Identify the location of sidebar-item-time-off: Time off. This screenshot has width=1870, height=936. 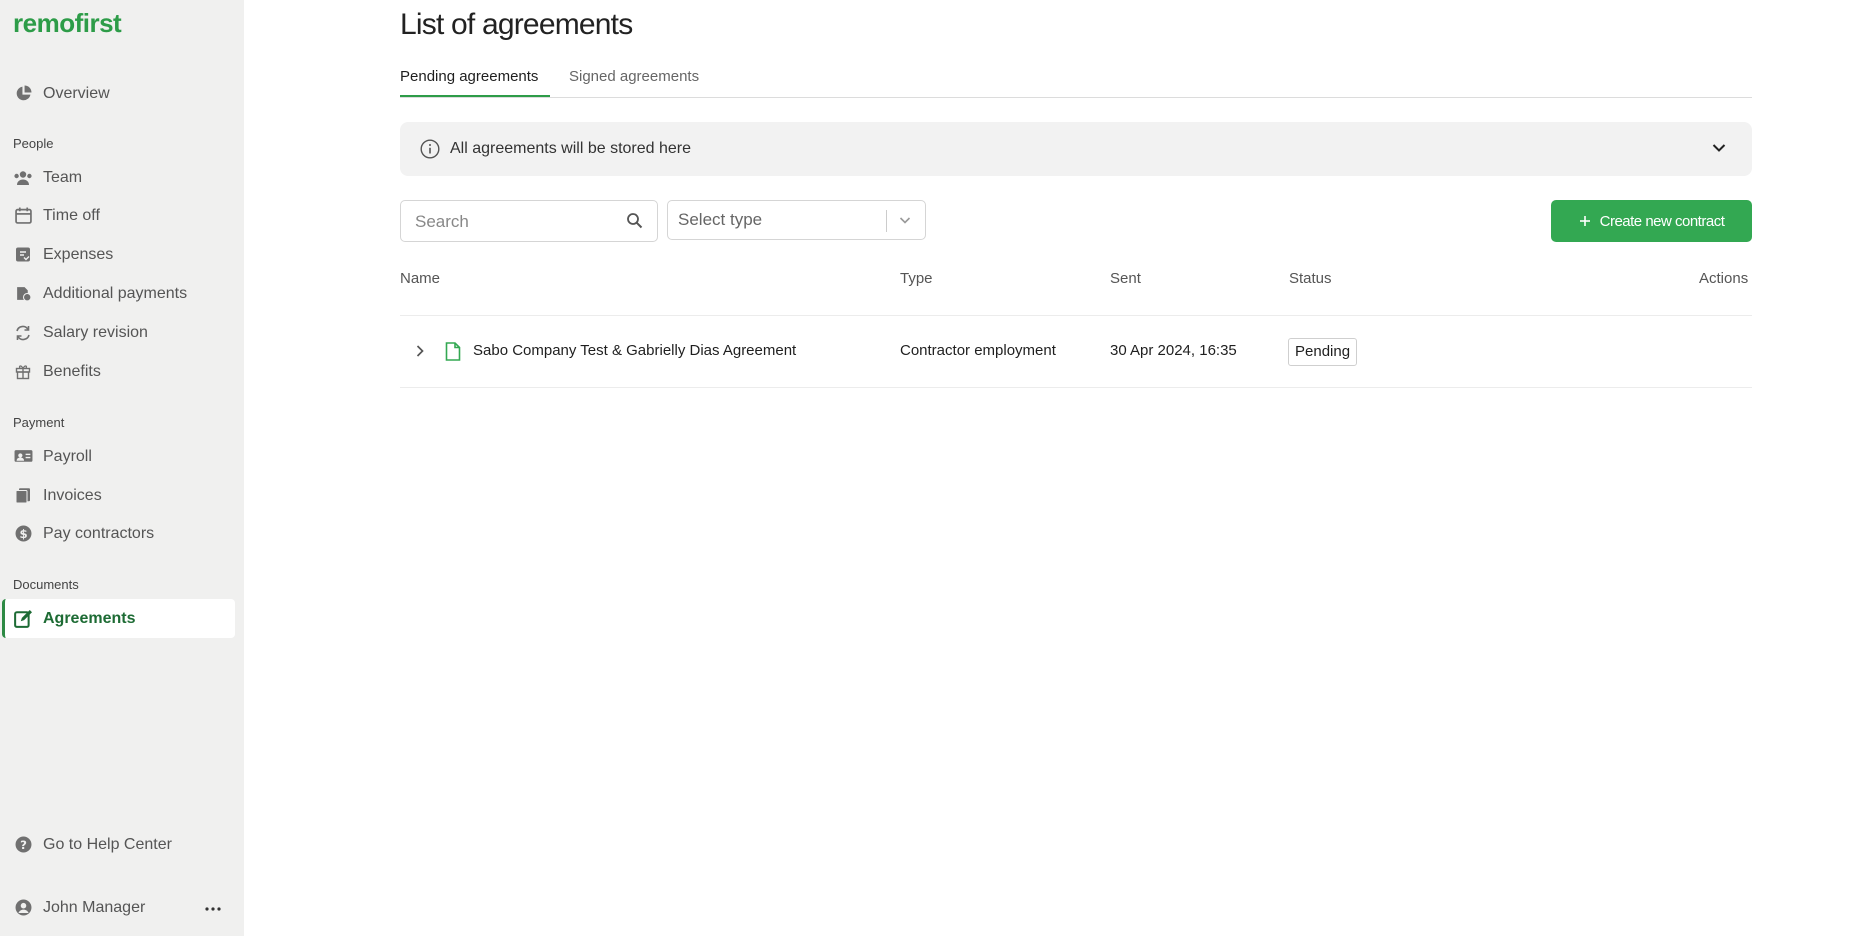
(118, 215).